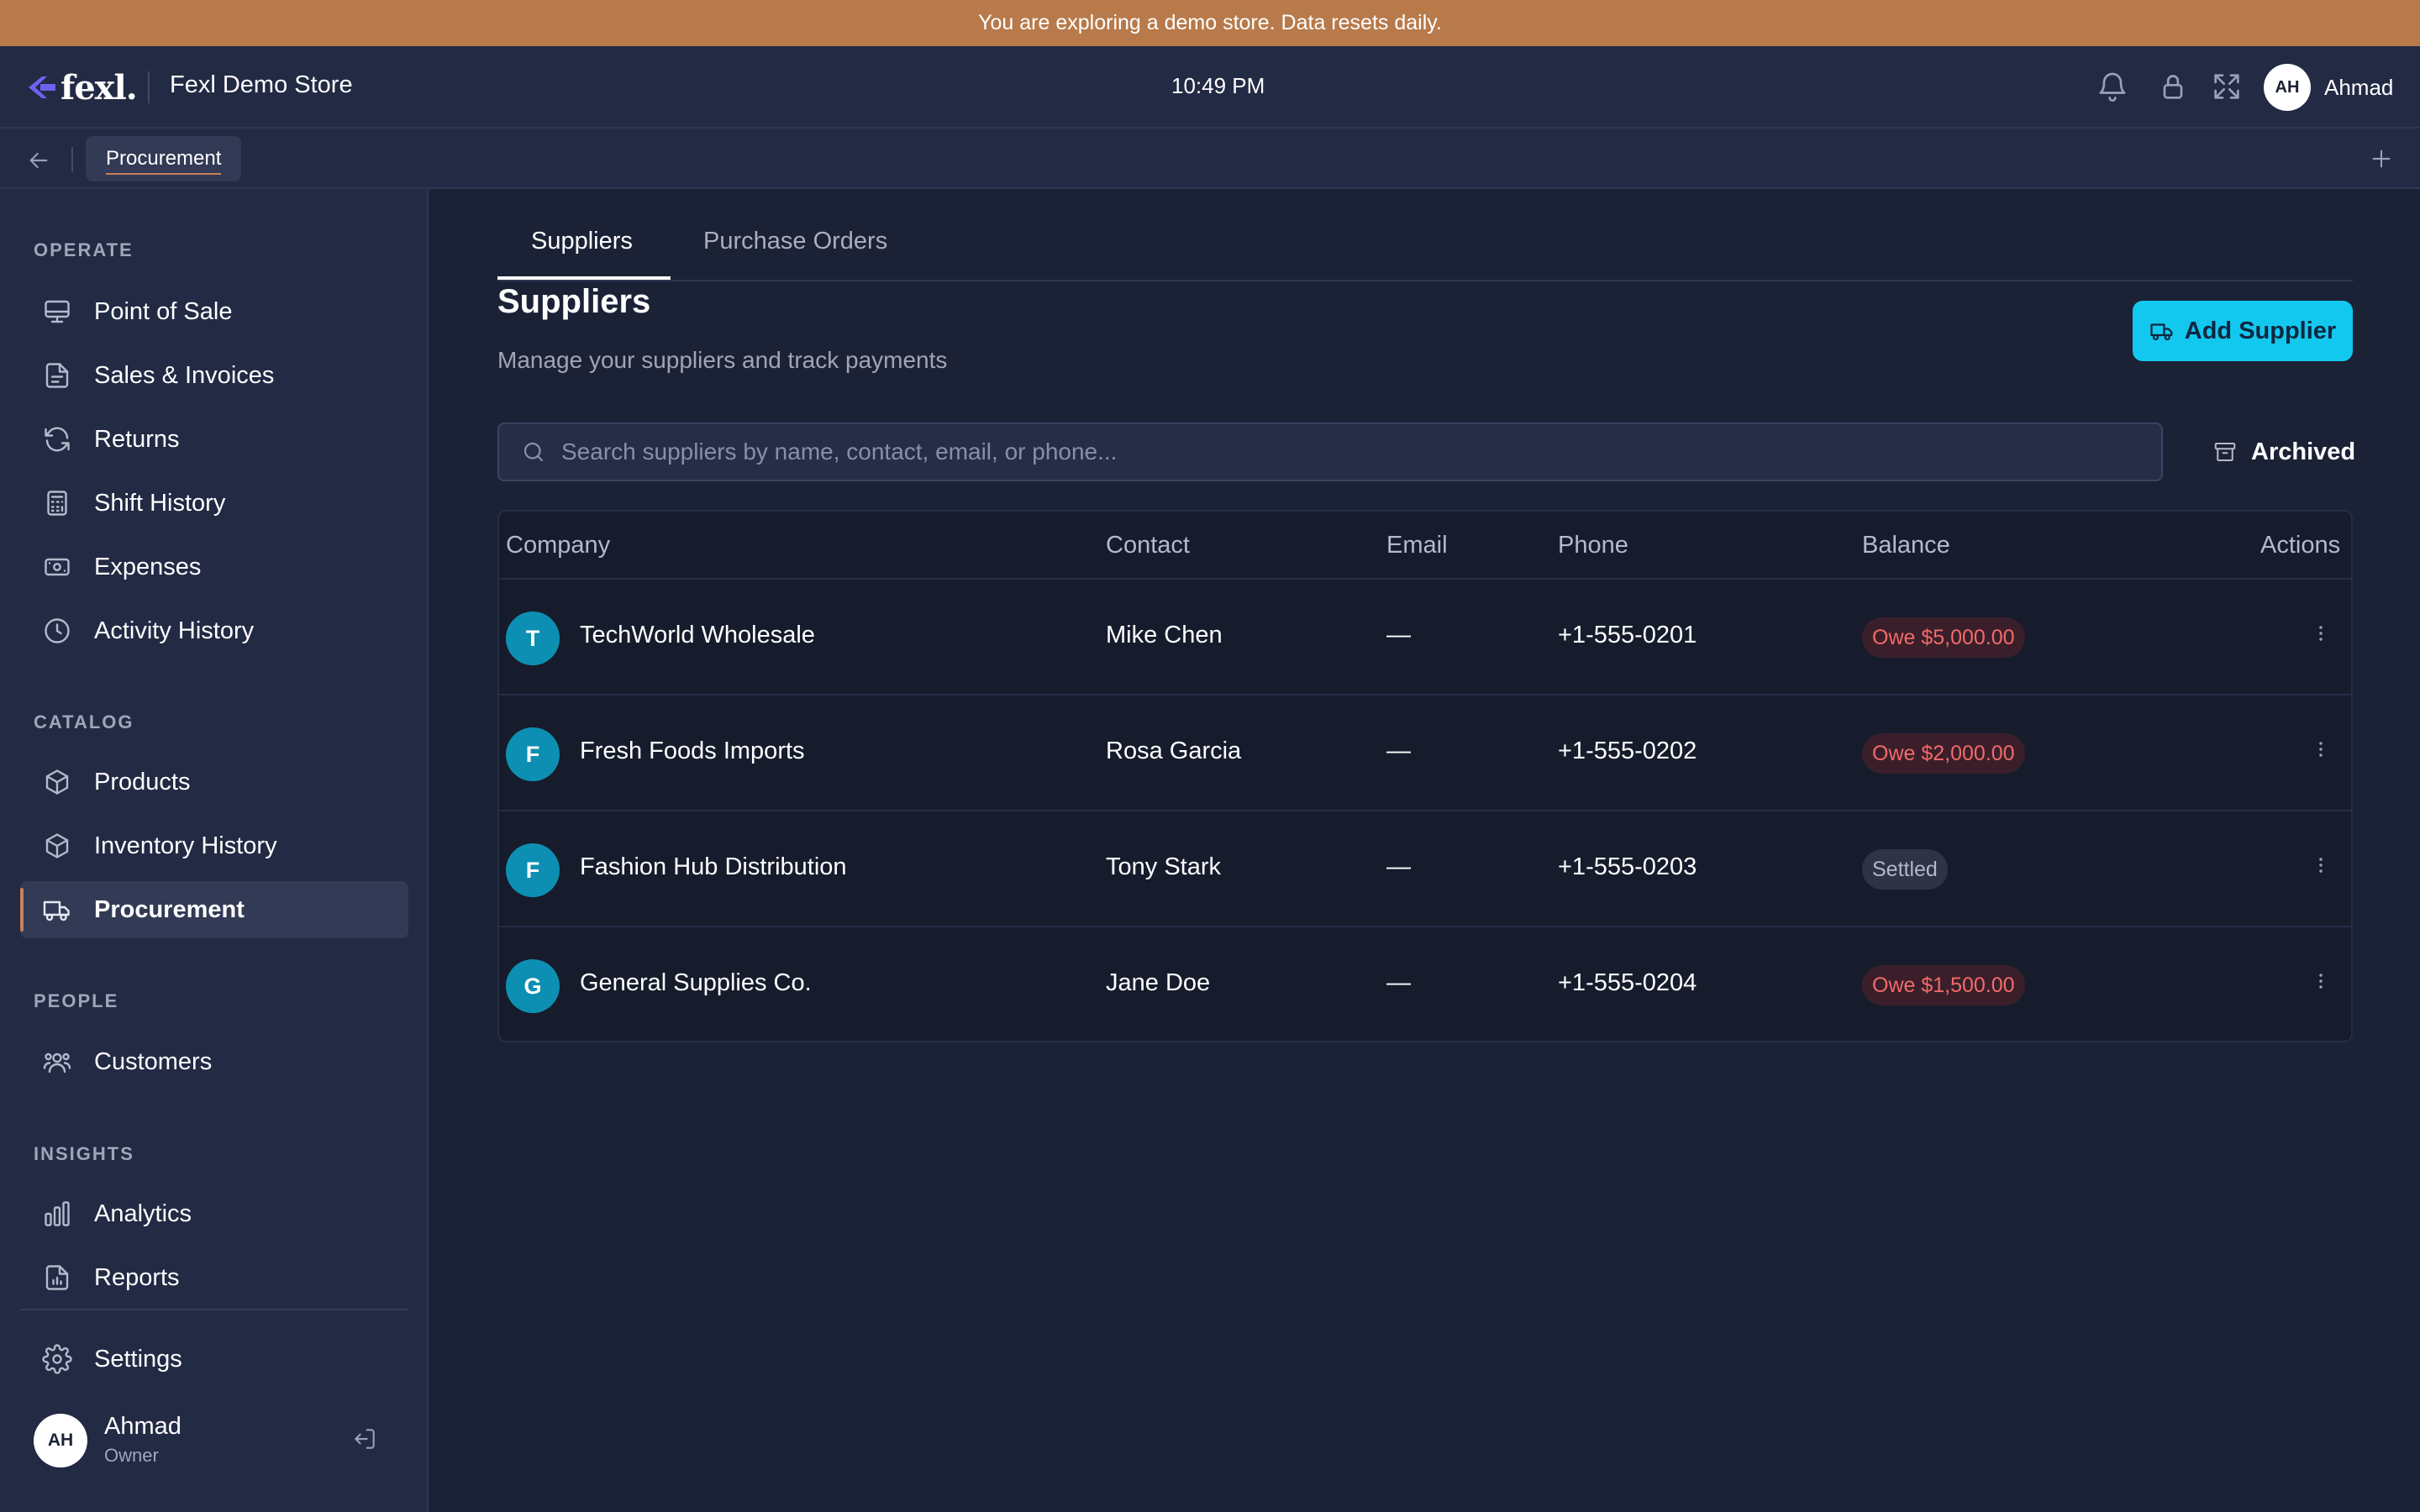  I want to click on column-header-contact: Contact, so click(1148, 545).